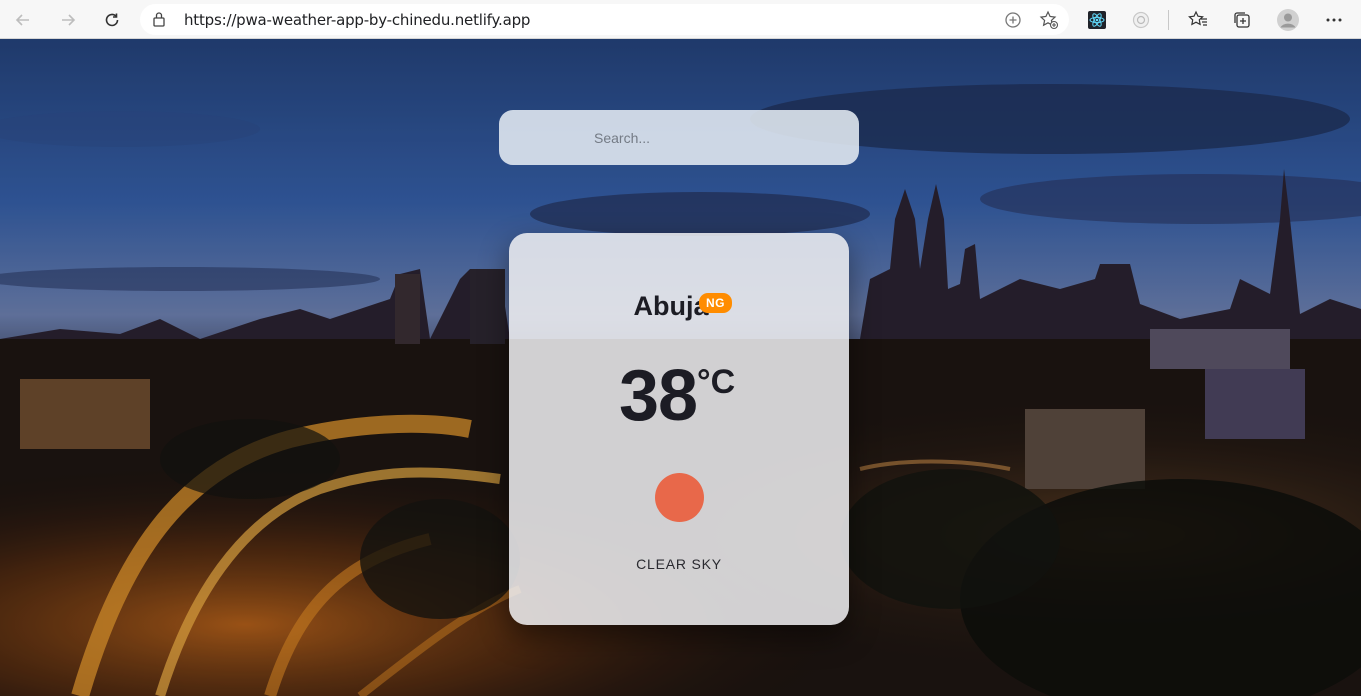 This screenshot has width=1361, height=696. I want to click on refresh-icon, so click(112, 20).